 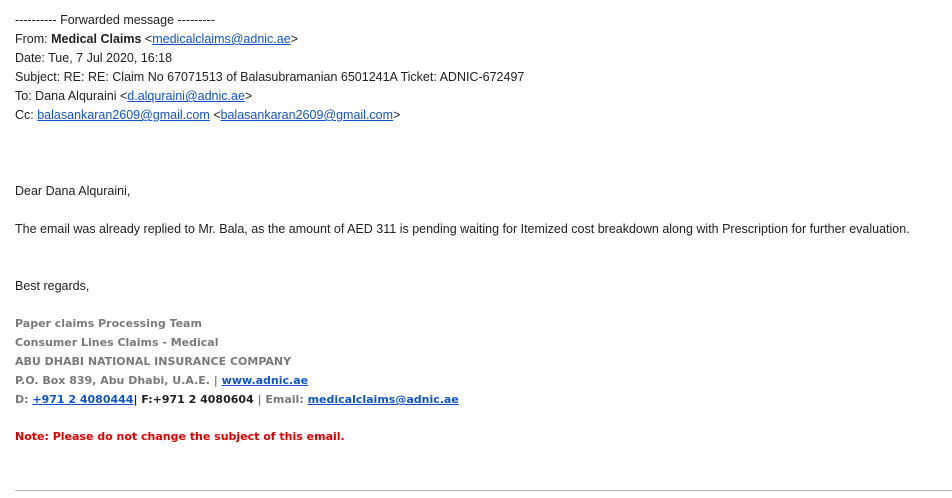 What do you see at coordinates (186, 96) in the screenshot?
I see `to-email-link: d.alquraini@adnic.ae` at bounding box center [186, 96].